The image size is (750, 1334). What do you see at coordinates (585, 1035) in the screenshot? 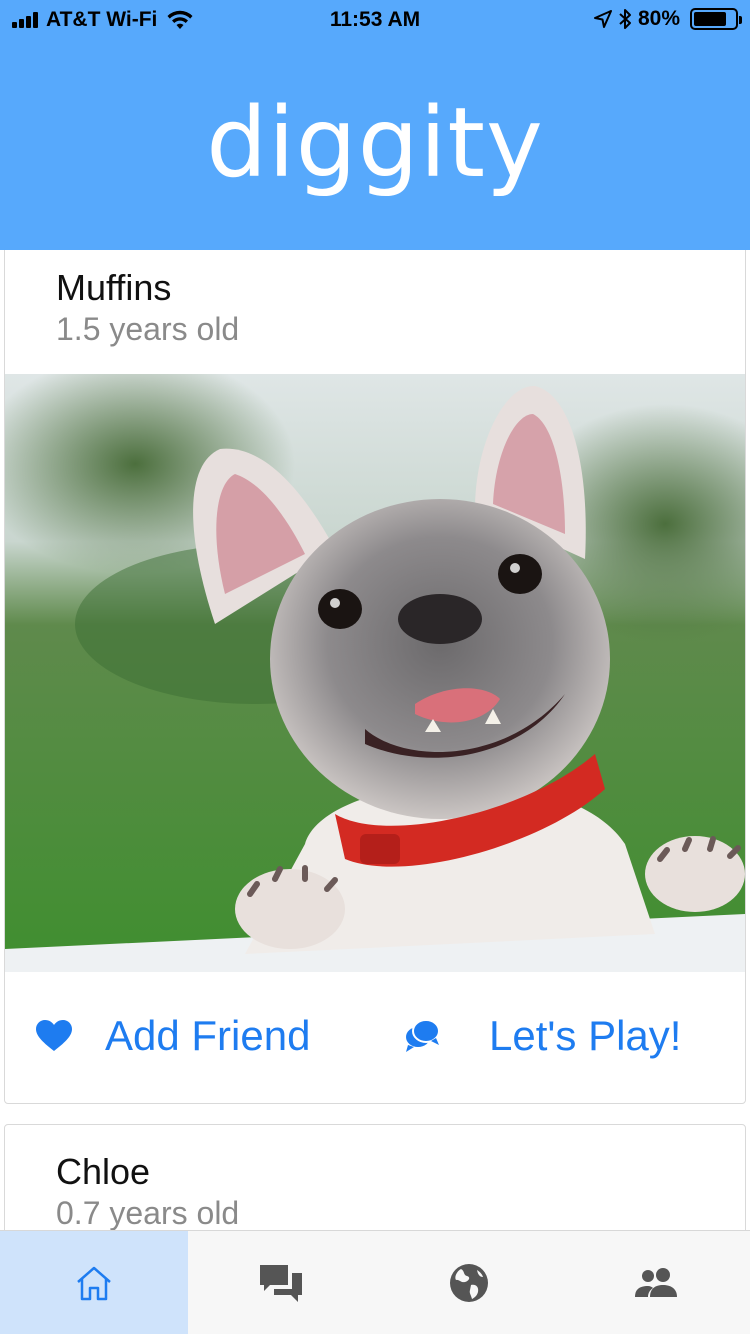
I see `lets-play-label: Let's Play!` at bounding box center [585, 1035].